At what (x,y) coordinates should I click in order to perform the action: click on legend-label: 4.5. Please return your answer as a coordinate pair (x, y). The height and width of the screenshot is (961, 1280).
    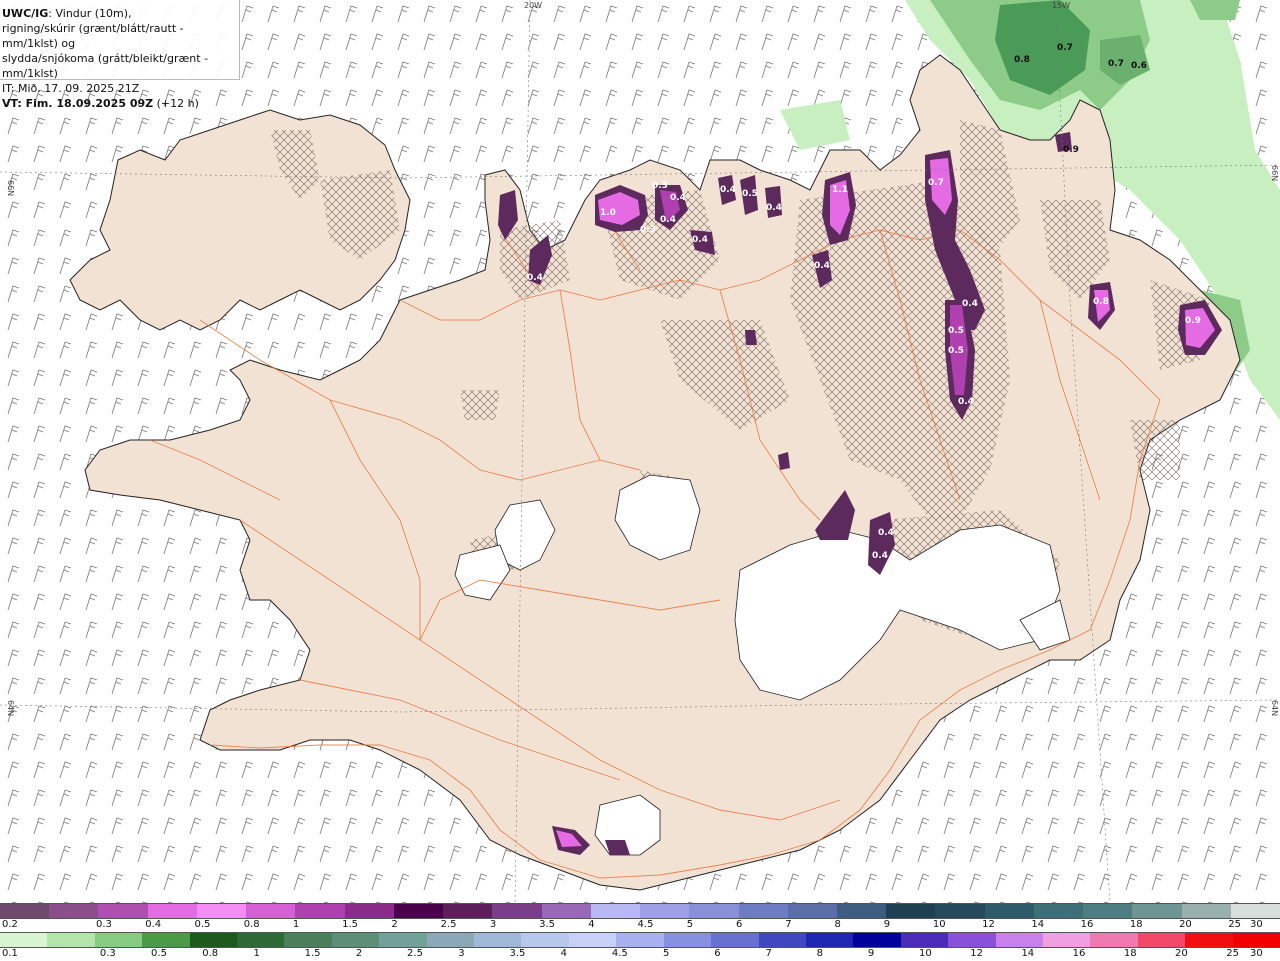
    Looking at the image, I should click on (645, 924).